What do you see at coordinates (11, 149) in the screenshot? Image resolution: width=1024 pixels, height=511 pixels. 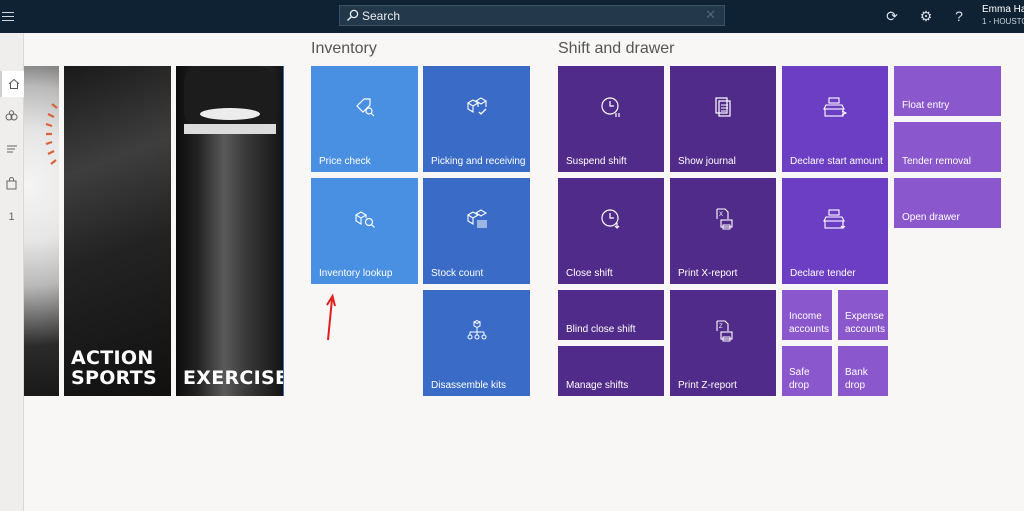 I see `transactions-list-icon` at bounding box center [11, 149].